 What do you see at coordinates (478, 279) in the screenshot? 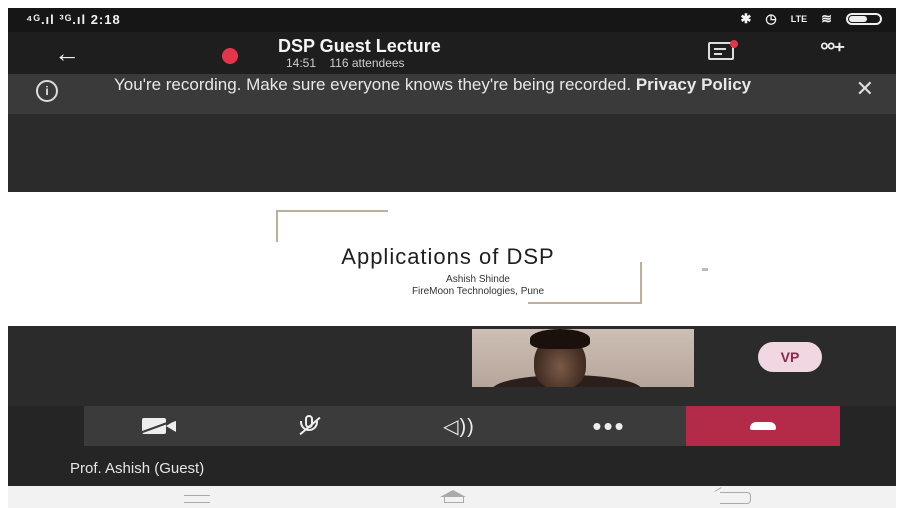
I see `slide-author: Ashish Shinde` at bounding box center [478, 279].